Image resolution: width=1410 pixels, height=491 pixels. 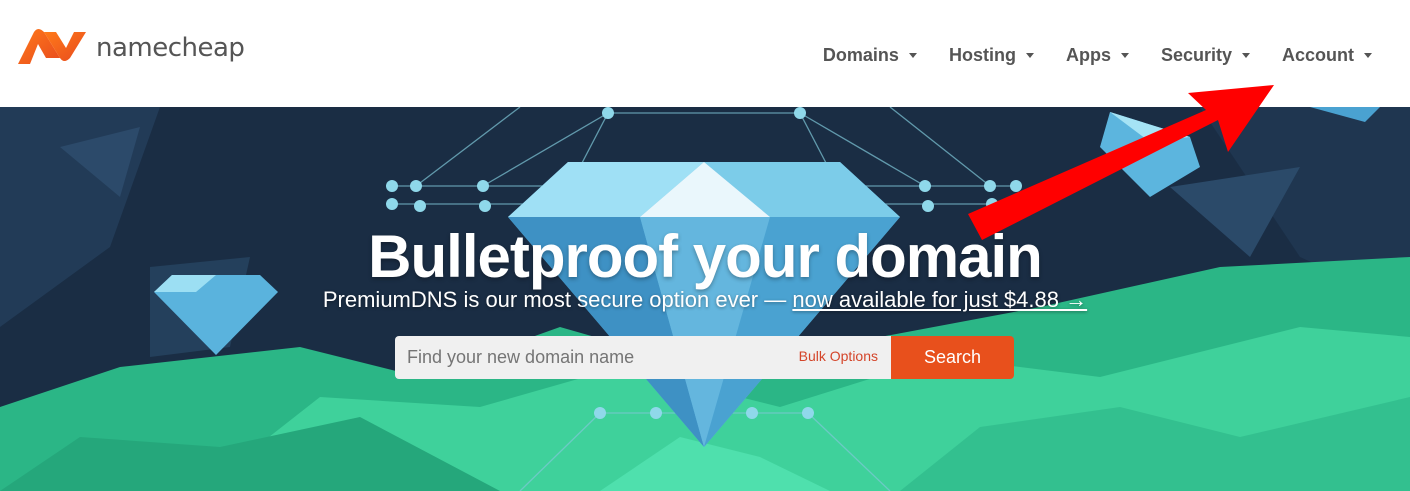 I want to click on nav-domains: Domains, so click(x=870, y=55).